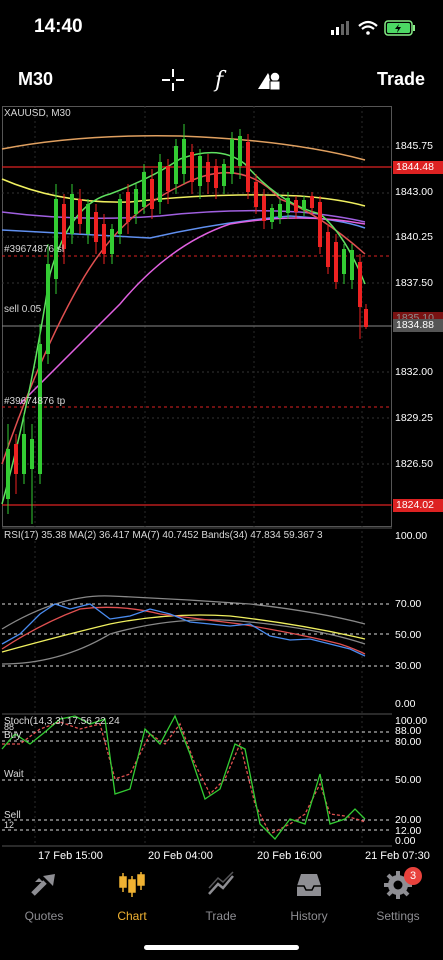 This screenshot has width=443, height=960. Describe the element at coordinates (62, 721) in the screenshot. I see `stoch-label: Stoch(14,3,3) 17.56 22.24` at that location.